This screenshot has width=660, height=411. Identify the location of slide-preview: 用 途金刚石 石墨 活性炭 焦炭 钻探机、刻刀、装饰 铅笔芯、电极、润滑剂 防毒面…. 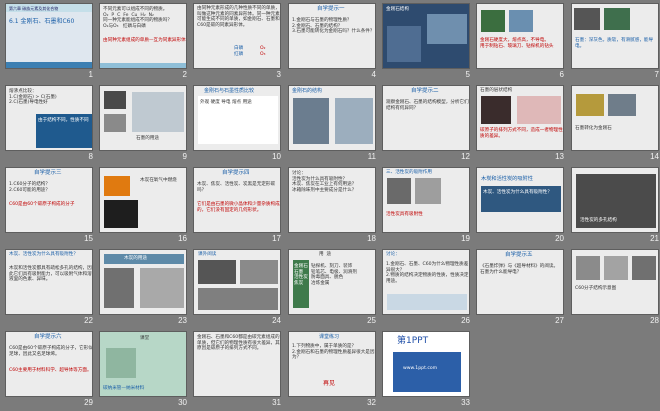
(332, 282).